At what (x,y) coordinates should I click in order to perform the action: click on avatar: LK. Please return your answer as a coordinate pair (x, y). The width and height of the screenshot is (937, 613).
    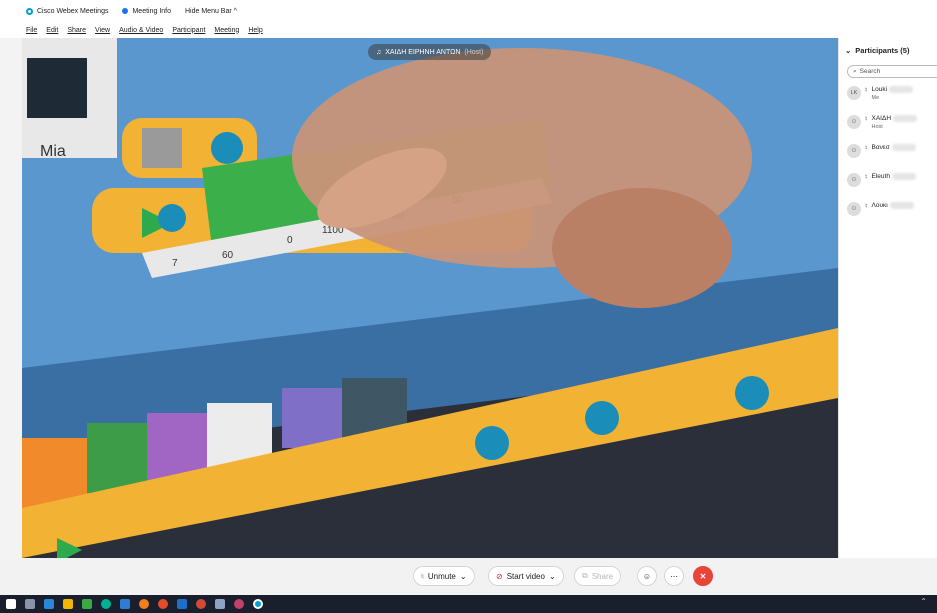
    Looking at the image, I should click on (854, 93).